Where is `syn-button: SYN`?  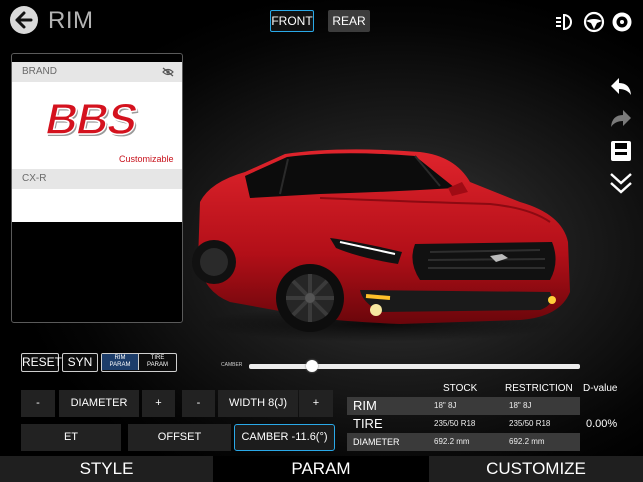
syn-button: SYN is located at coordinates (80, 362).